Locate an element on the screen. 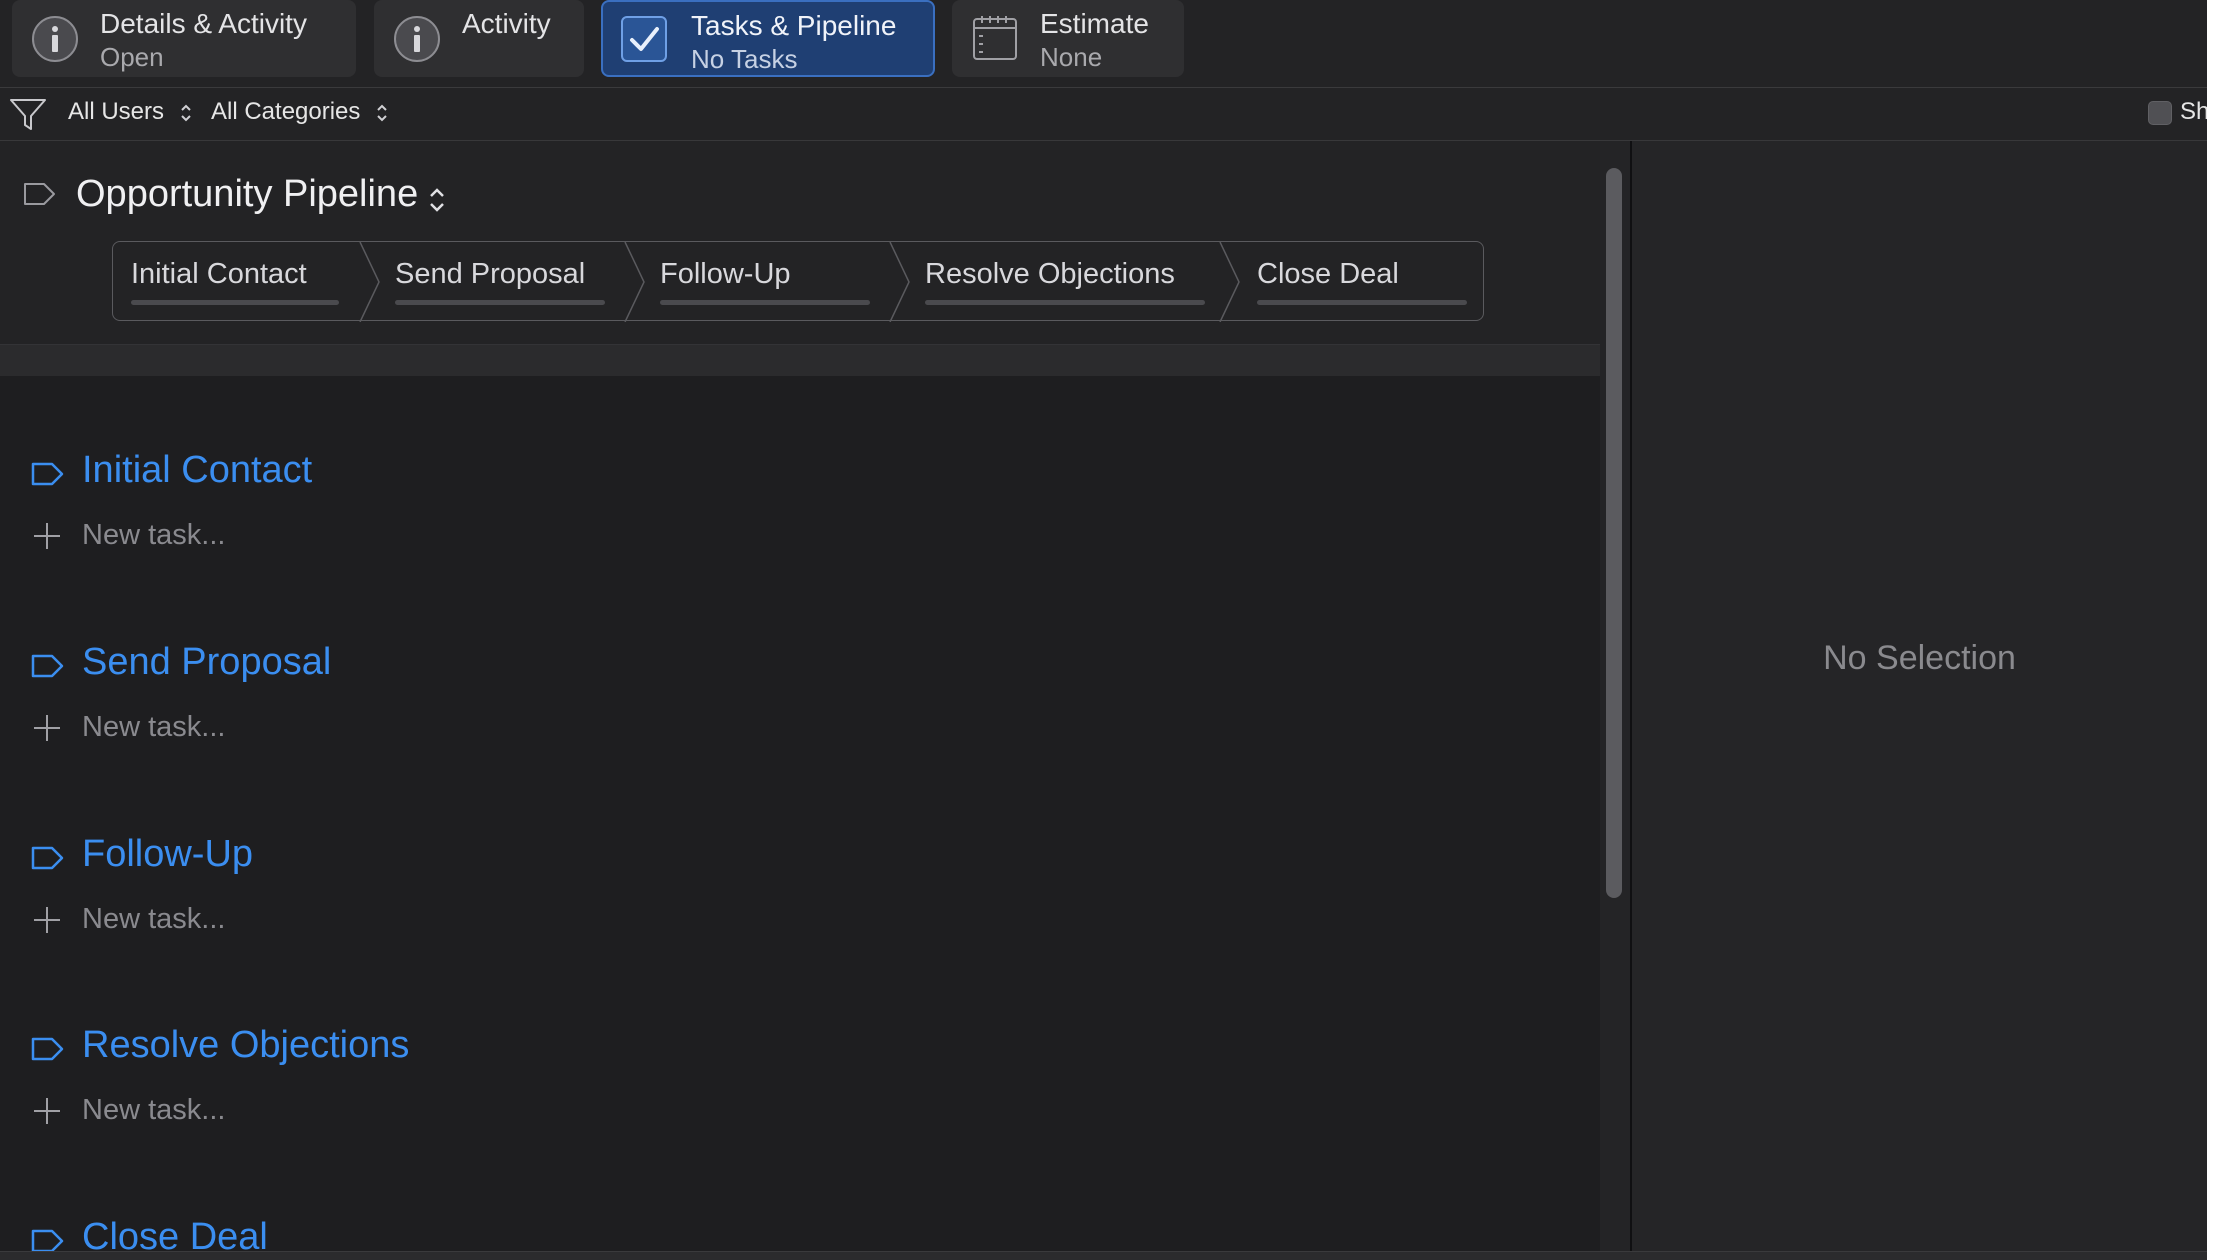 This screenshot has width=2240, height=1260. tab-subtitle: None is located at coordinates (1071, 57).